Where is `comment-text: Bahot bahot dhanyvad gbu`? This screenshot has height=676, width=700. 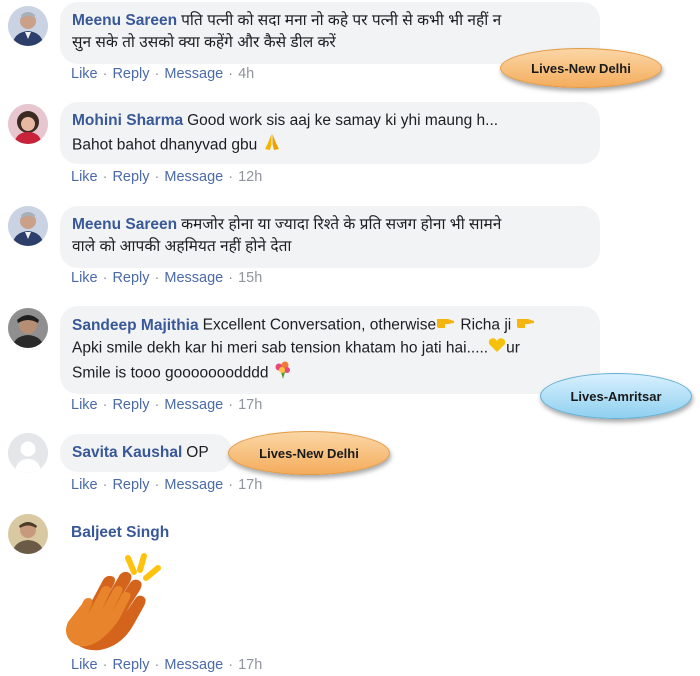 comment-text: Bahot bahot dhanyvad gbu is located at coordinates (165, 145).